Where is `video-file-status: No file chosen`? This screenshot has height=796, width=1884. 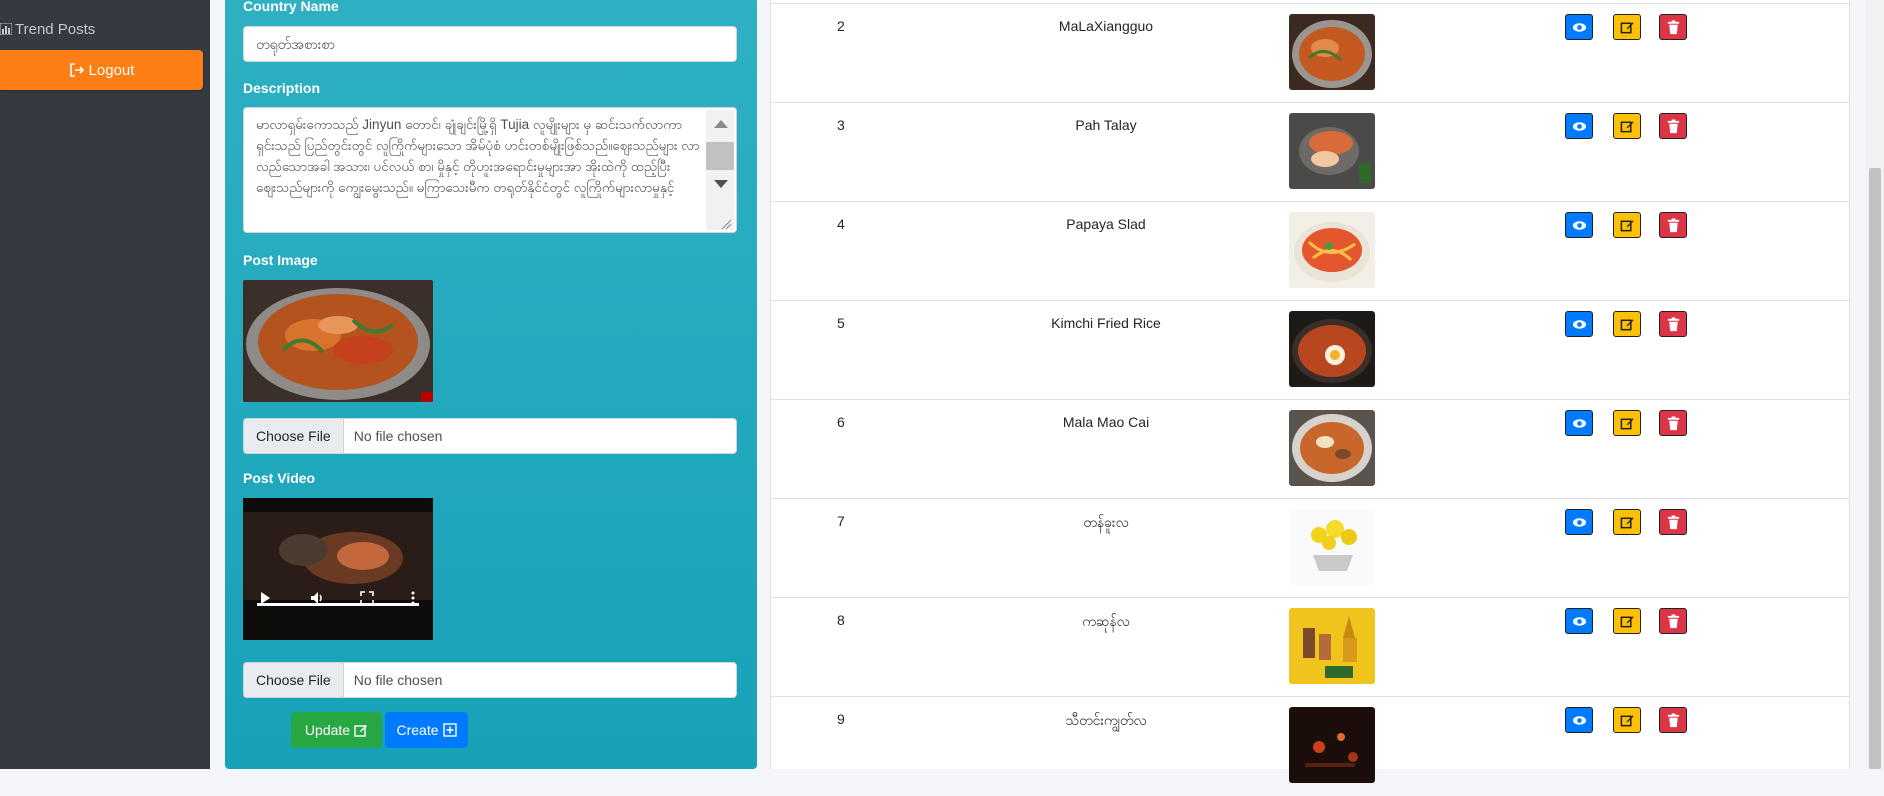
video-file-status: No file chosen is located at coordinates (398, 680).